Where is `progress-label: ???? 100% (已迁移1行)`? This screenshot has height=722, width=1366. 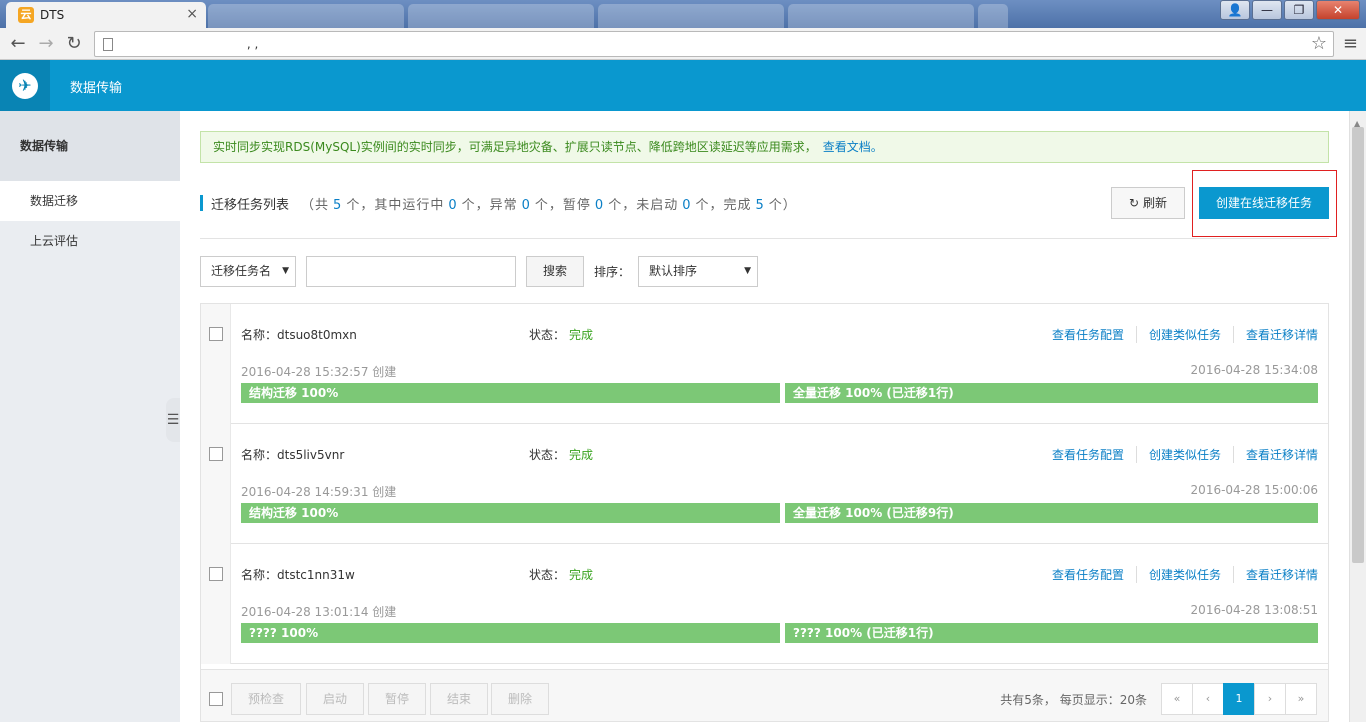 progress-label: ???? 100% (已迁移1行) is located at coordinates (863, 633).